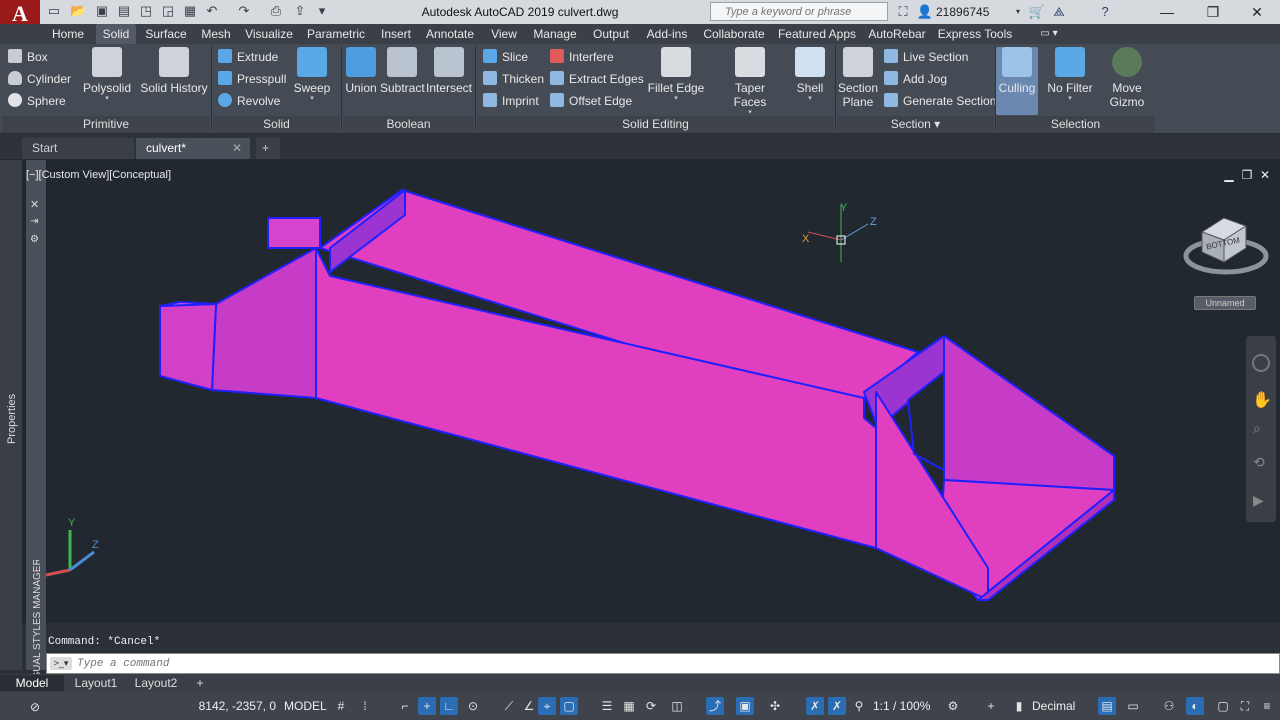 This screenshot has height=720, width=1280. Describe the element at coordinates (168, 11) in the screenshot. I see `save-web-icon: ◲` at that location.